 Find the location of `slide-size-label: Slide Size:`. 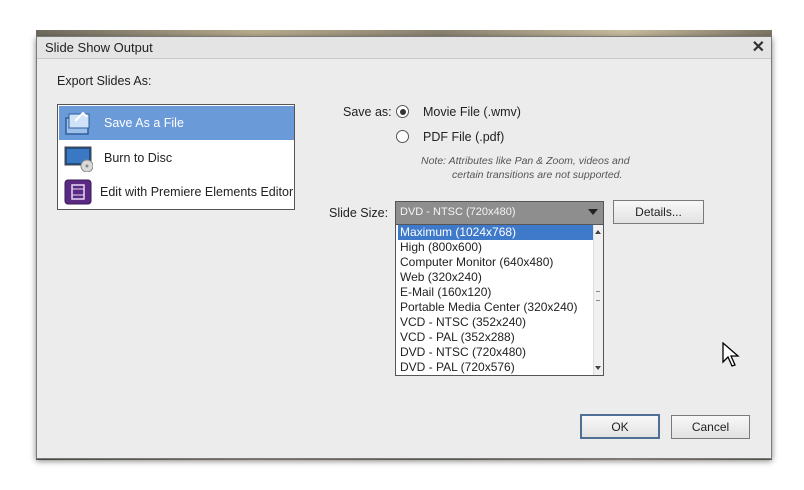

slide-size-label: Slide Size: is located at coordinates (359, 213).